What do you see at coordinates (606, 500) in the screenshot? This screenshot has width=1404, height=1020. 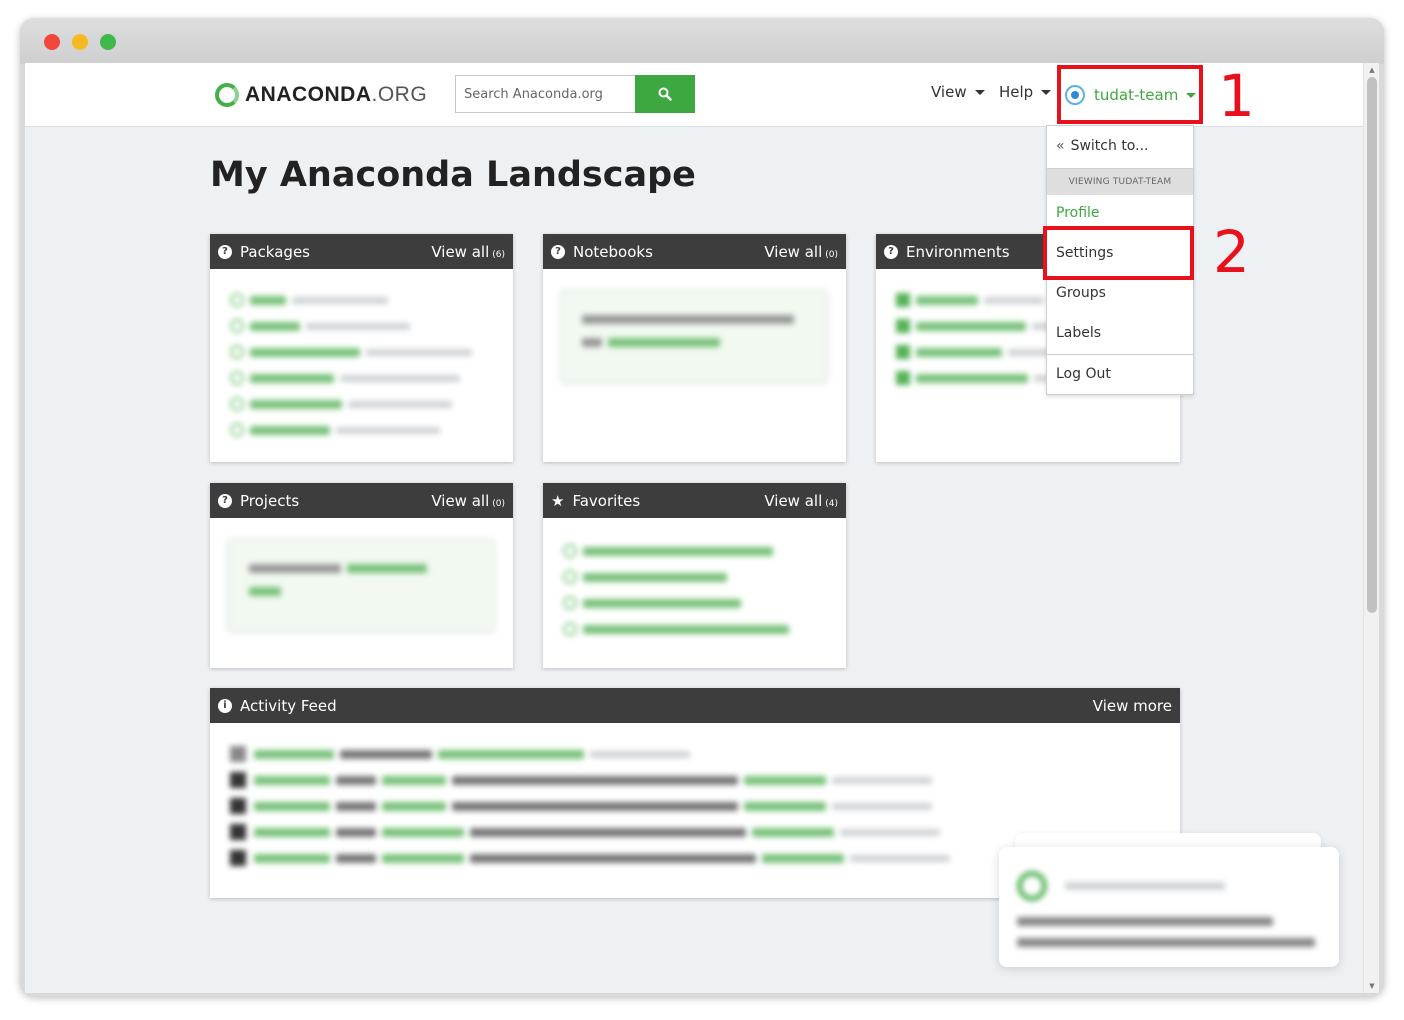 I see `card-title: Favorites` at bounding box center [606, 500].